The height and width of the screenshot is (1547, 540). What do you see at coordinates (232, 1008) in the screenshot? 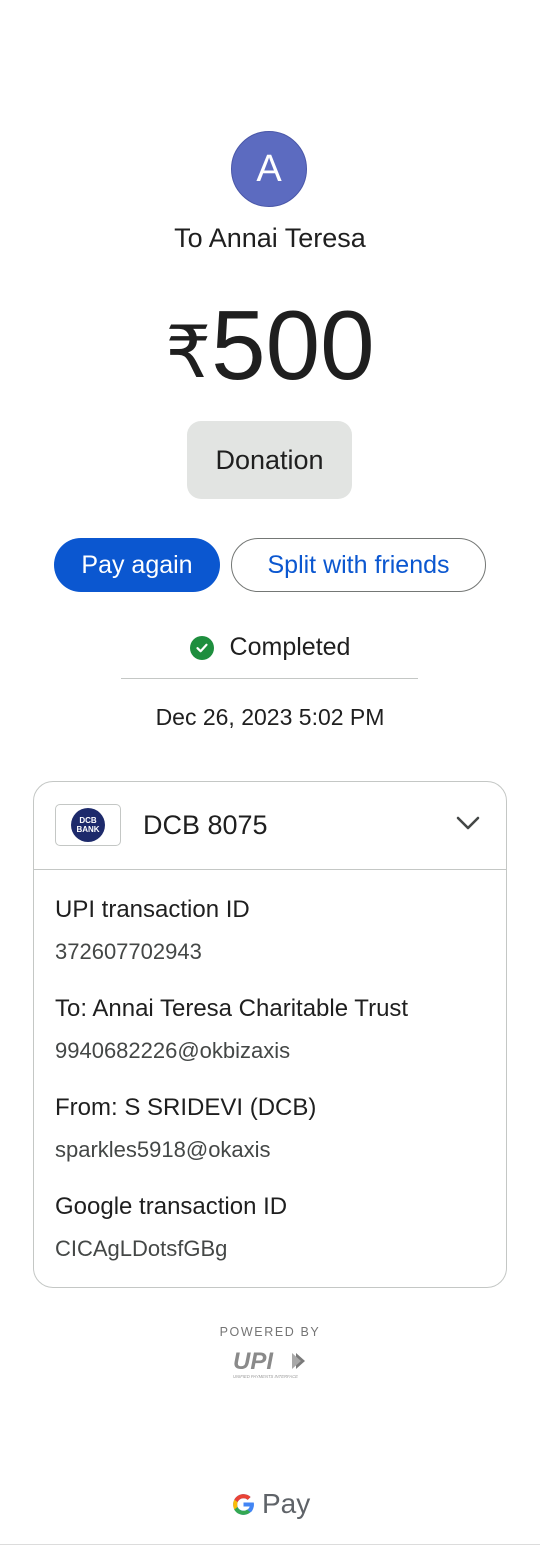
I see `to-label: To: Annai Teresa Charitable Trust` at bounding box center [232, 1008].